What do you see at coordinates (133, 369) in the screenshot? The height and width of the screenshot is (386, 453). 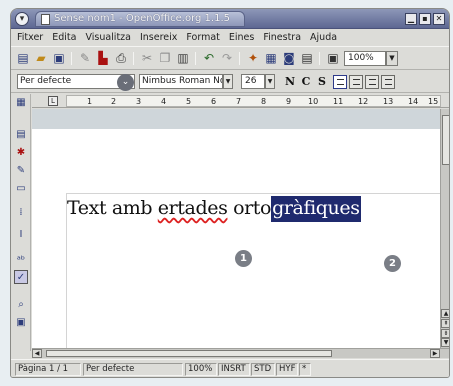 I see `status-page-style: Per defecte` at bounding box center [133, 369].